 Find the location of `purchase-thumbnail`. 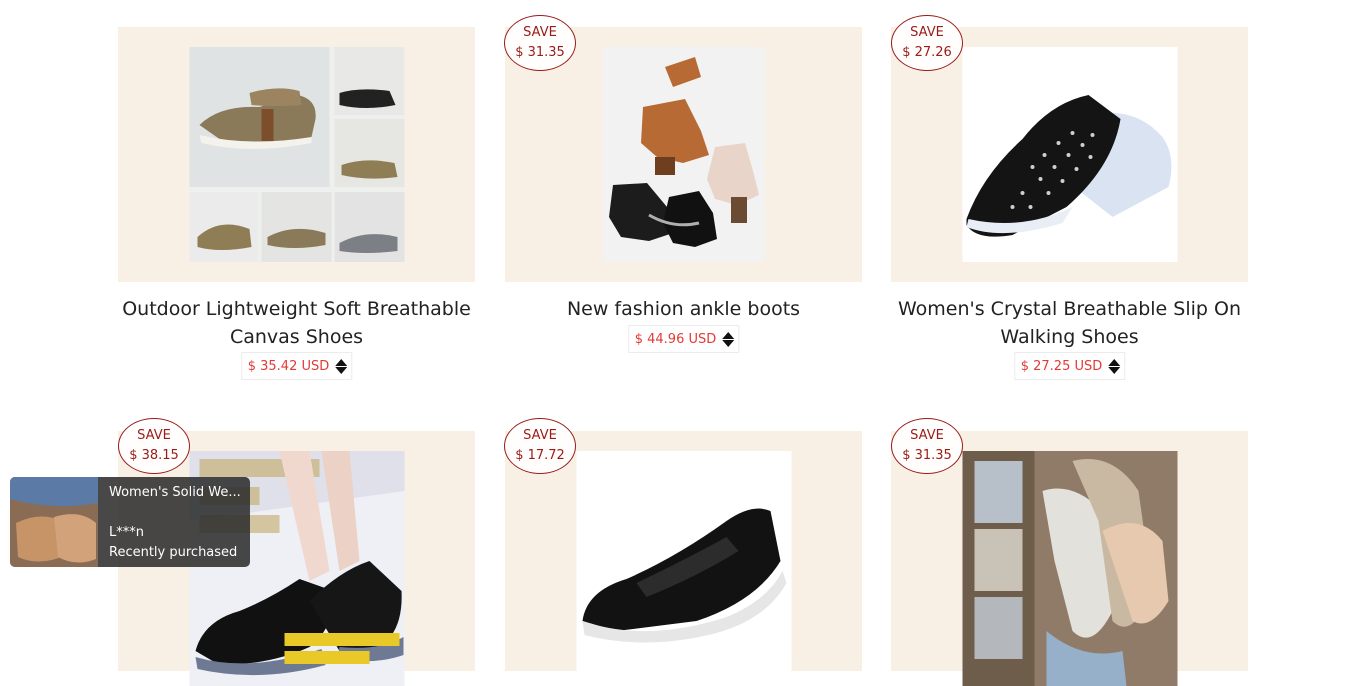

purchase-thumbnail is located at coordinates (54, 522).